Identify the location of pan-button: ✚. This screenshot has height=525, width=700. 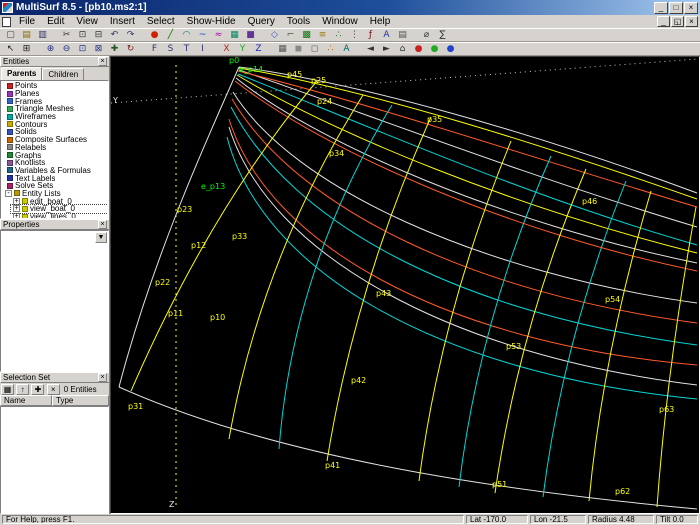
(114, 49).